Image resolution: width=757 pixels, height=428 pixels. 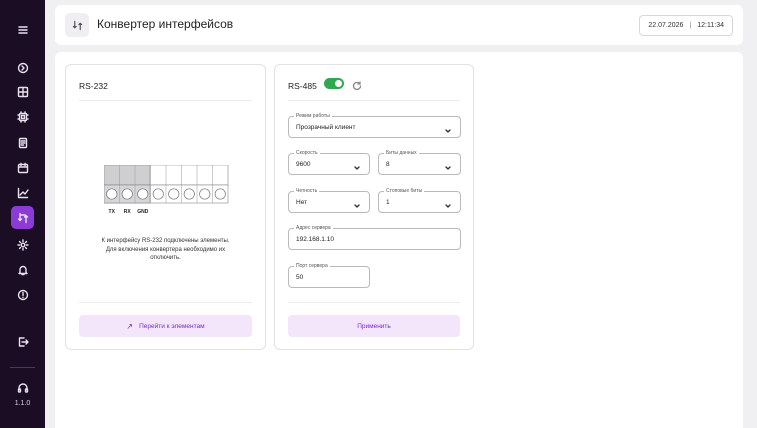 What do you see at coordinates (128, 212) in the screenshot?
I see `pin-label-rx: RX` at bounding box center [128, 212].